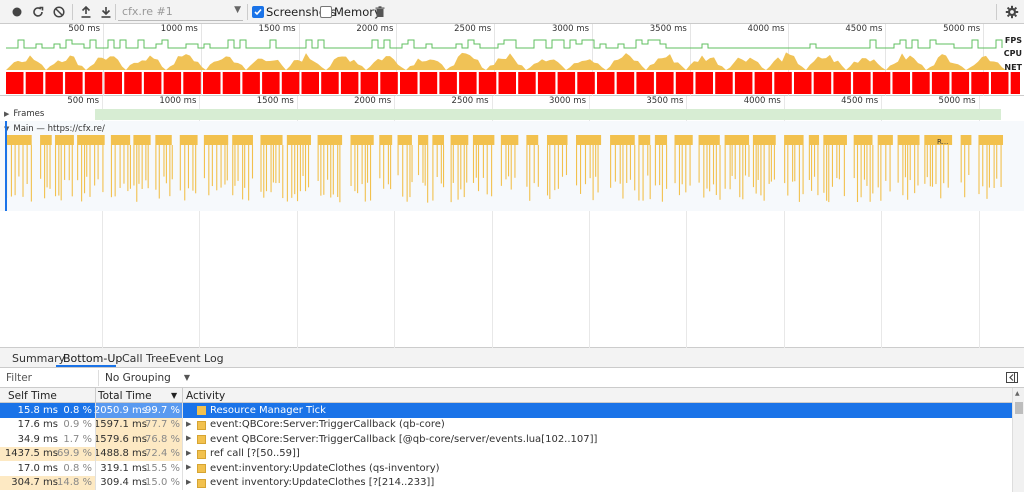  What do you see at coordinates (205, 396) in the screenshot?
I see `column-header-activity: Activity` at bounding box center [205, 396].